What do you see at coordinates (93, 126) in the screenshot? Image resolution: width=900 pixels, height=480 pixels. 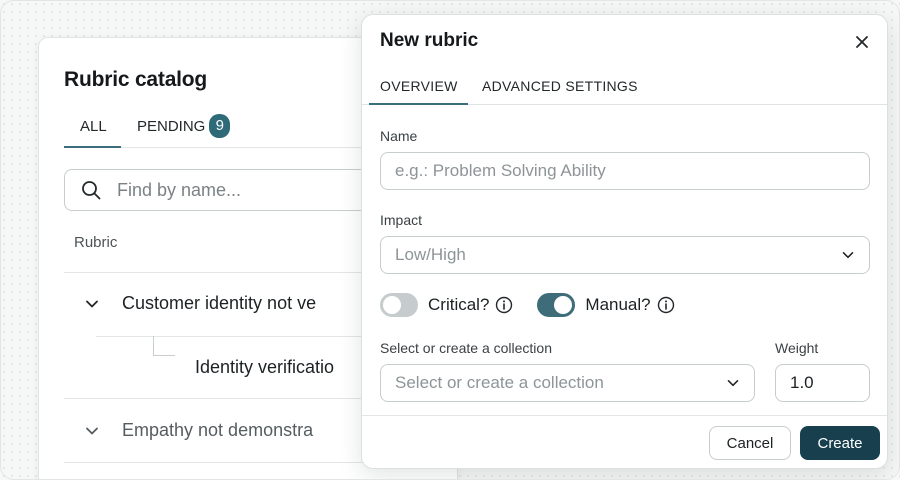 I see `tab-all-label: ALL` at bounding box center [93, 126].